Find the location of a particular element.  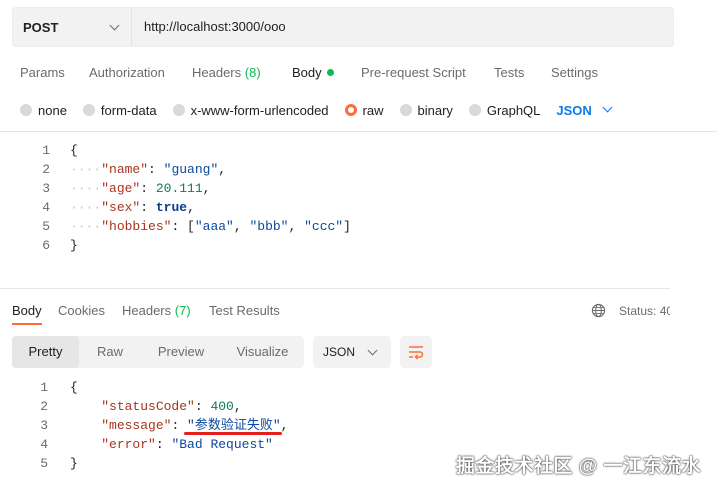

radio-label: none is located at coordinates (52, 110).